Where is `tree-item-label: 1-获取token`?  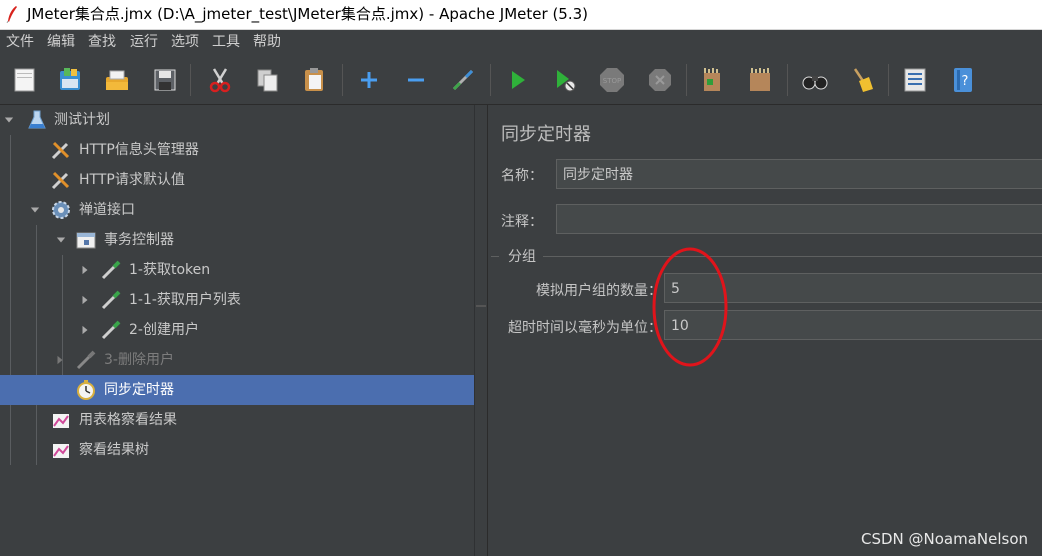 tree-item-label: 1-获取token is located at coordinates (170, 270).